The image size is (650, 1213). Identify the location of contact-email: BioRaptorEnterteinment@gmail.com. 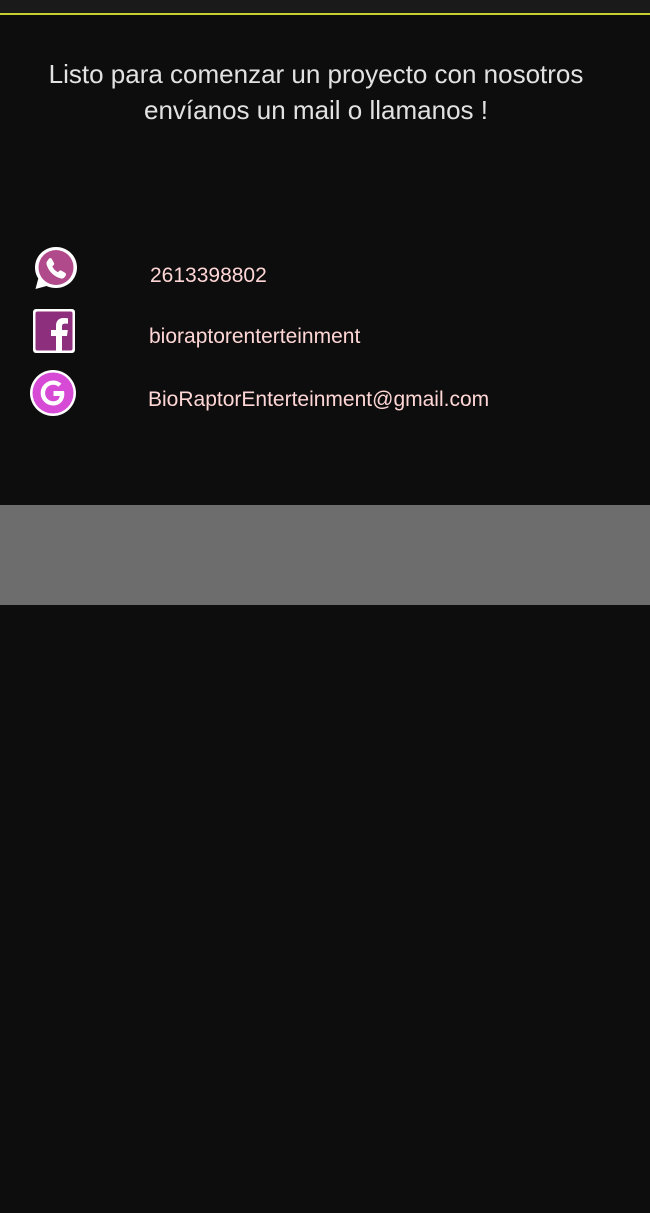
(325, 394).